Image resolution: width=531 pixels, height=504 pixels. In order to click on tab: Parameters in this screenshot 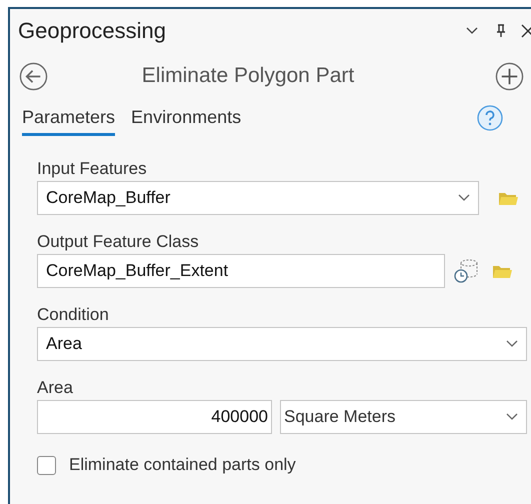, I will do `click(69, 121)`.